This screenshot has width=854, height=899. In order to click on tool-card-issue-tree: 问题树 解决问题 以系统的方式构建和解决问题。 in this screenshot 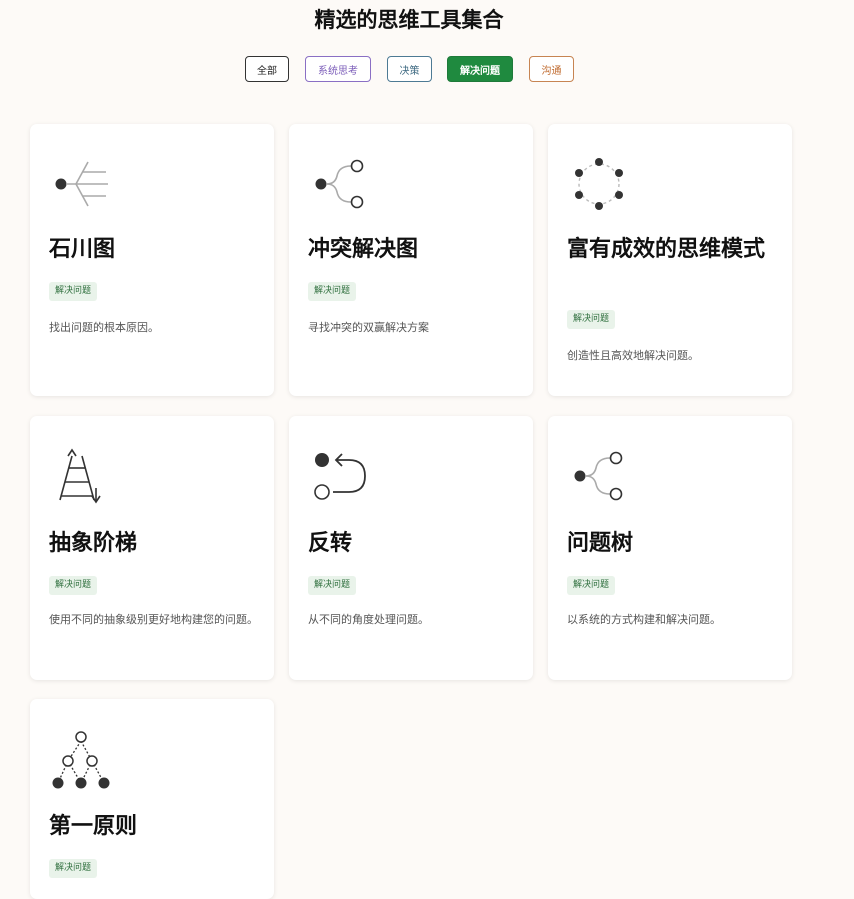, I will do `click(670, 548)`.